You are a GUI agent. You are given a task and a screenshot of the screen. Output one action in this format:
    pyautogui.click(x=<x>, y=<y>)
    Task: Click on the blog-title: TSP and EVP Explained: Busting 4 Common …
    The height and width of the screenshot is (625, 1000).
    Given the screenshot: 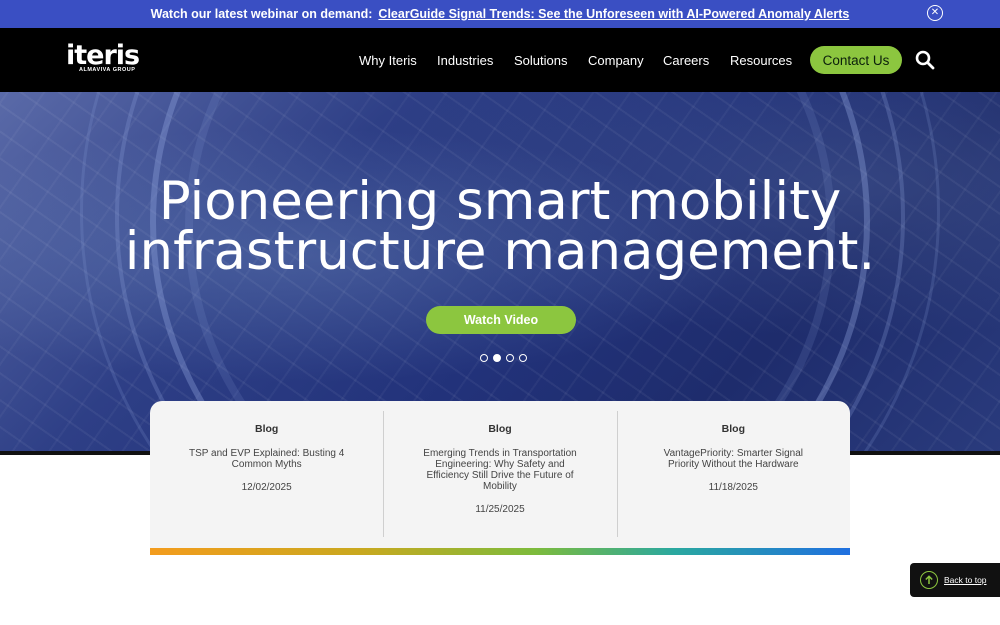 What is the action you would take?
    pyautogui.click(x=266, y=459)
    